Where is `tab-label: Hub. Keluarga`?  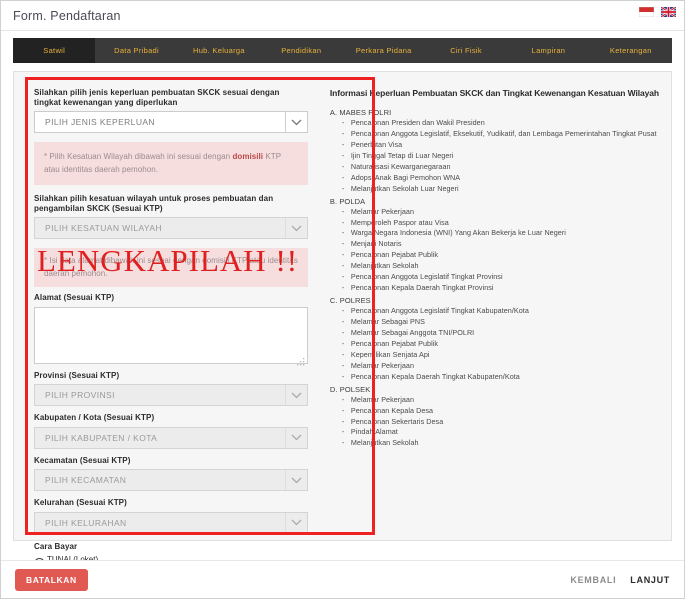 tab-label: Hub. Keluarga is located at coordinates (219, 50).